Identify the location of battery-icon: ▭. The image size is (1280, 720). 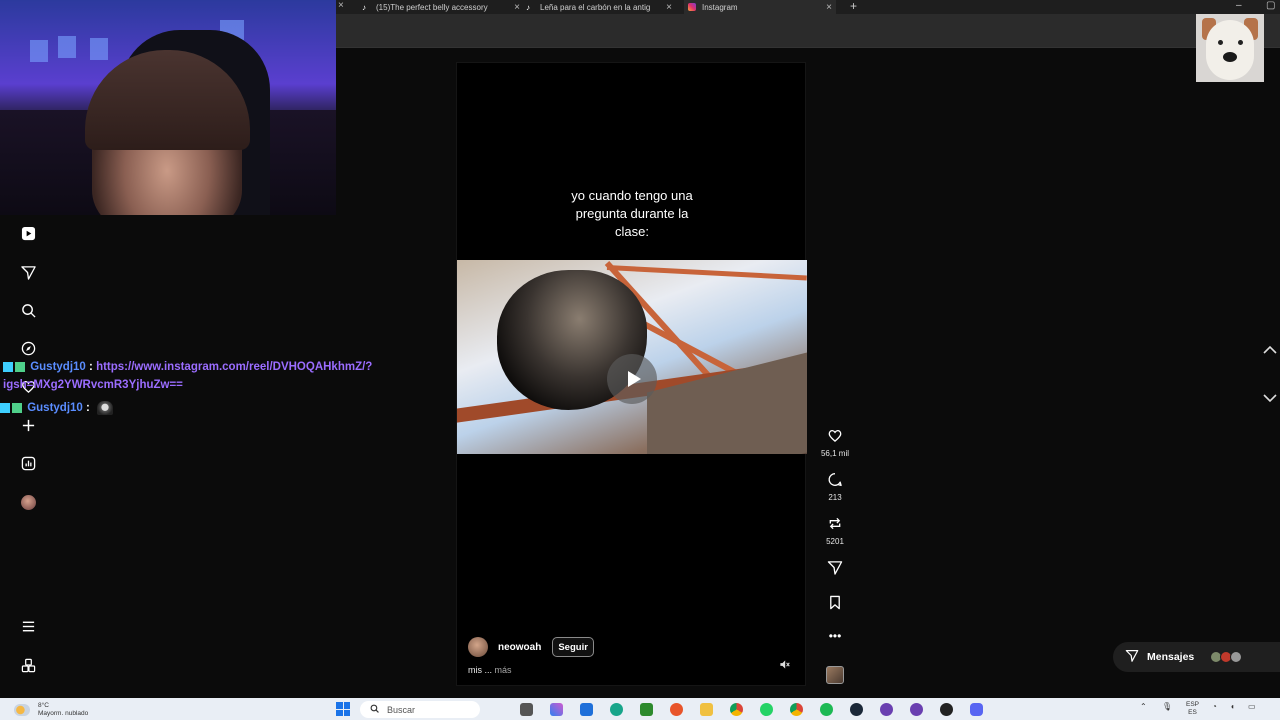
(1252, 706).